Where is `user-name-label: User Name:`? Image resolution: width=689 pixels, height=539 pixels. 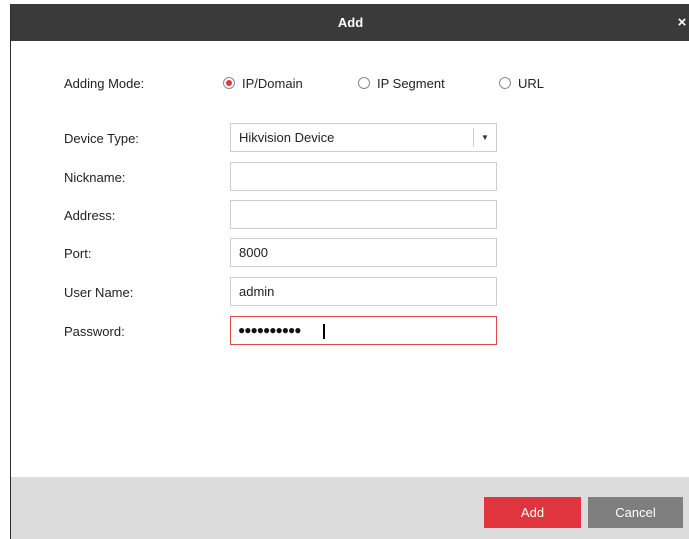 user-name-label: User Name: is located at coordinates (99, 292).